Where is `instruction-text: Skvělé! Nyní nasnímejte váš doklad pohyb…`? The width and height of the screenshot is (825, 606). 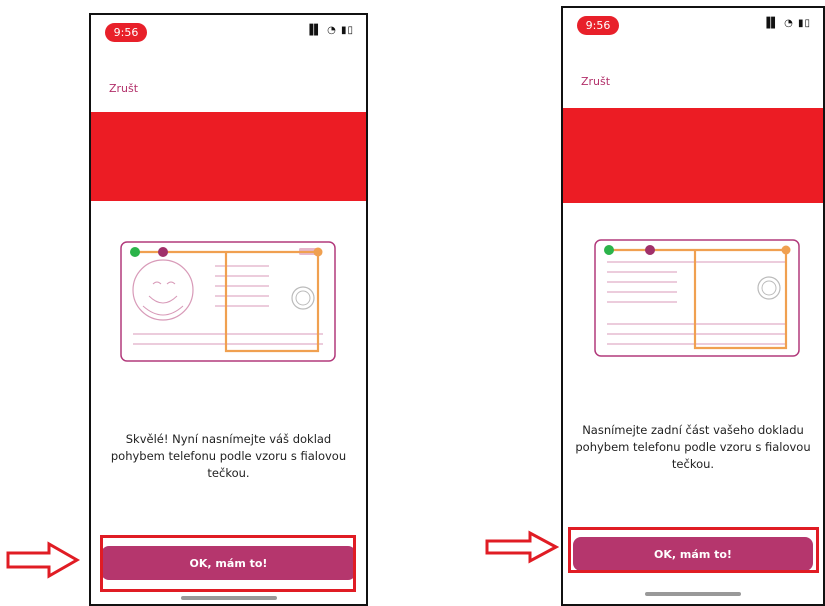 instruction-text: Skvělé! Nyní nasnímejte váš doklad pohyb… is located at coordinates (228, 456).